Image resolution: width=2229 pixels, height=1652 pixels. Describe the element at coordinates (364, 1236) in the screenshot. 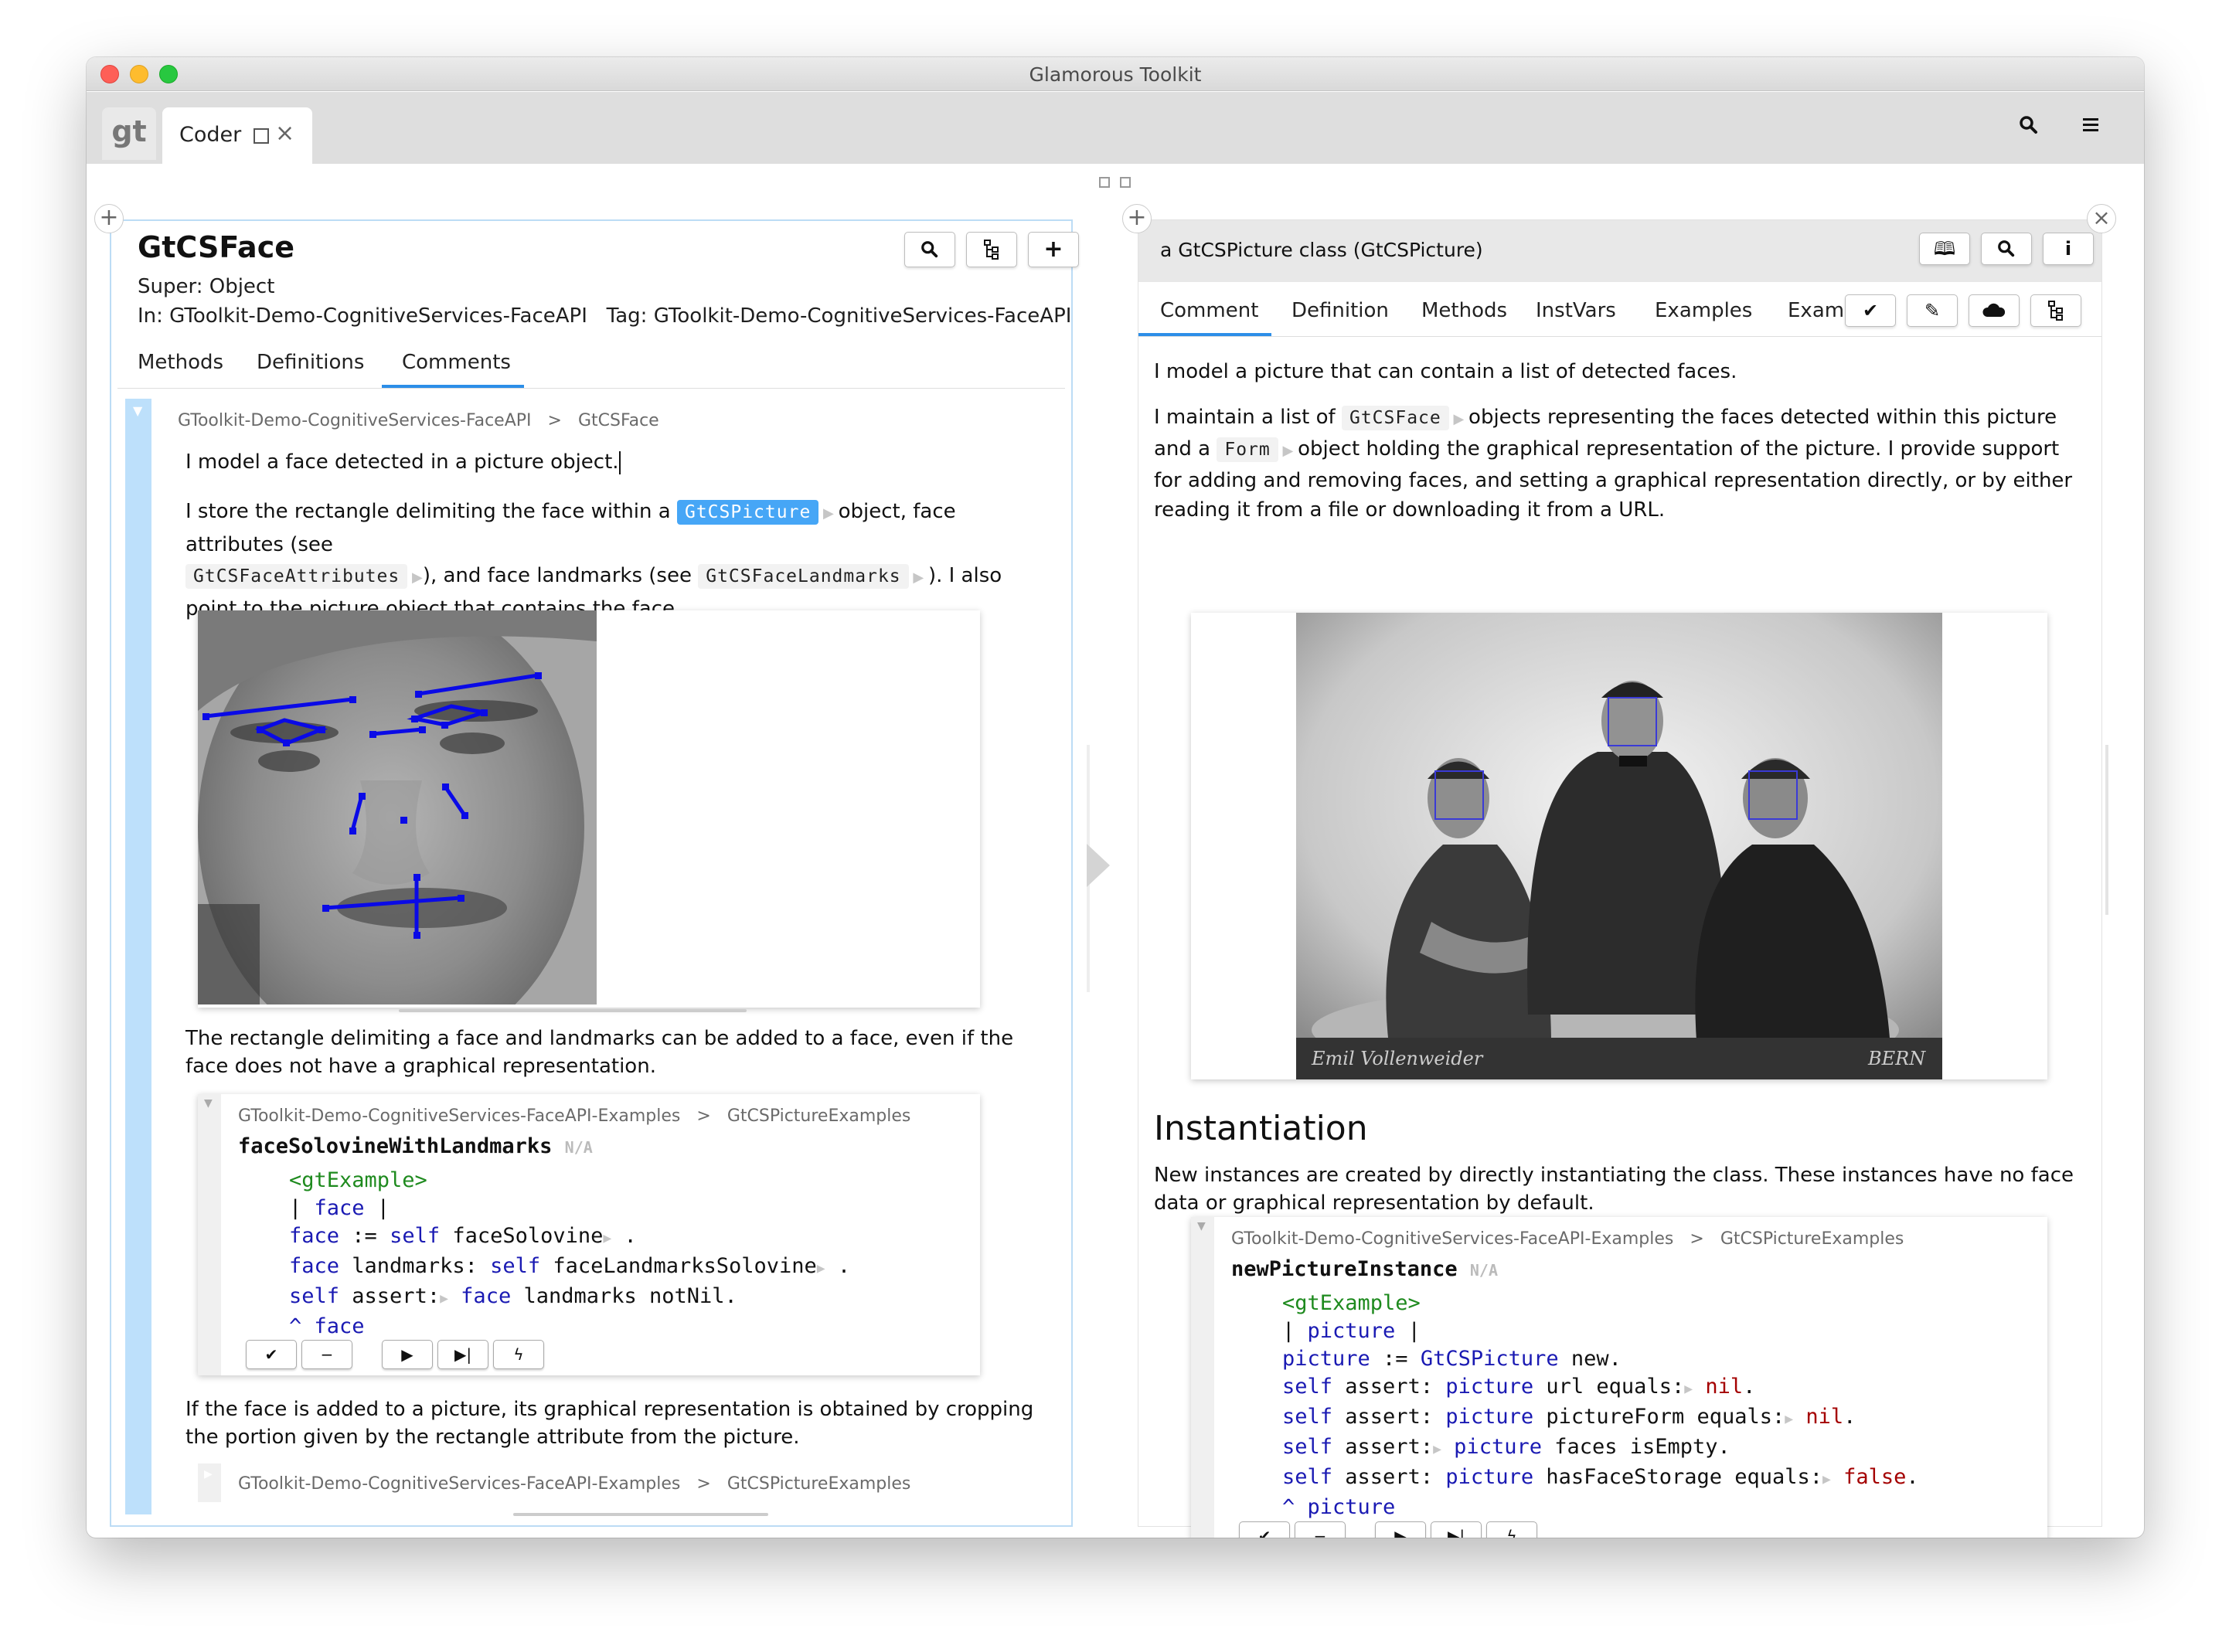

I see `code-token: :=` at that location.